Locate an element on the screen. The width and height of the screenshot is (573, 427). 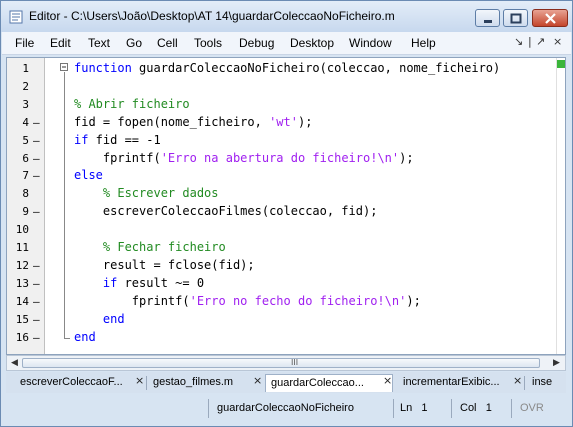
menu-go: Go is located at coordinates (134, 43).